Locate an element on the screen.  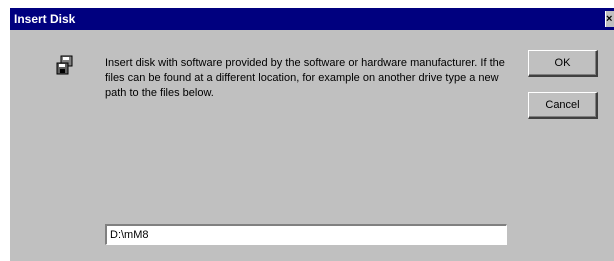
path-input is located at coordinates (306, 234).